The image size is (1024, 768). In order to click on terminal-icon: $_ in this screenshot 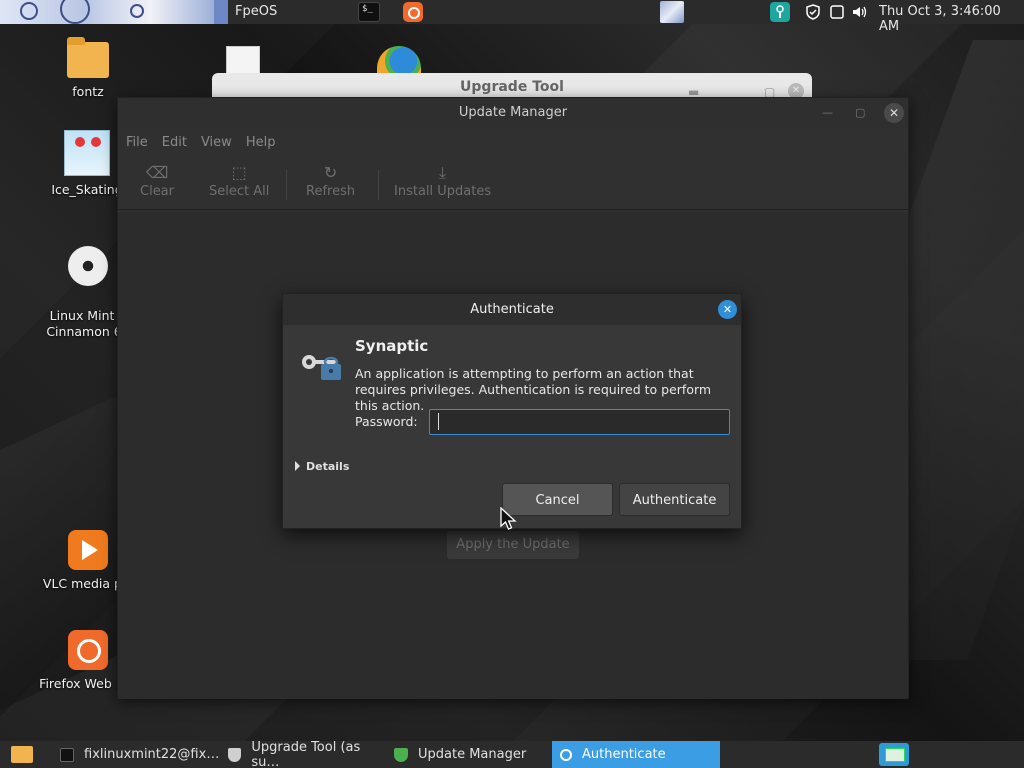, I will do `click(369, 12)`.